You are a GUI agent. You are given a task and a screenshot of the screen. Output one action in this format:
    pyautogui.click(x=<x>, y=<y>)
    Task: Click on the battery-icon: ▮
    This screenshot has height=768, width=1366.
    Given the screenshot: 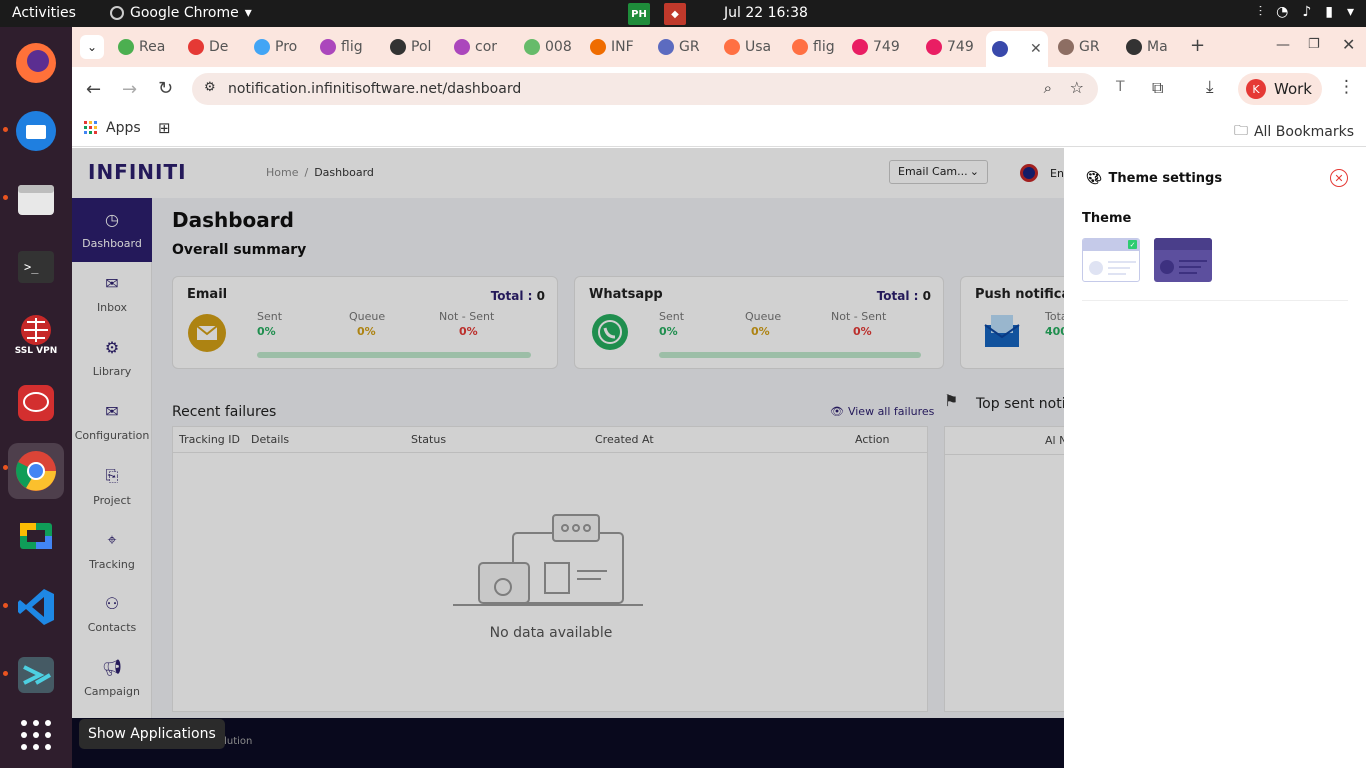 What is the action you would take?
    pyautogui.click(x=1329, y=12)
    